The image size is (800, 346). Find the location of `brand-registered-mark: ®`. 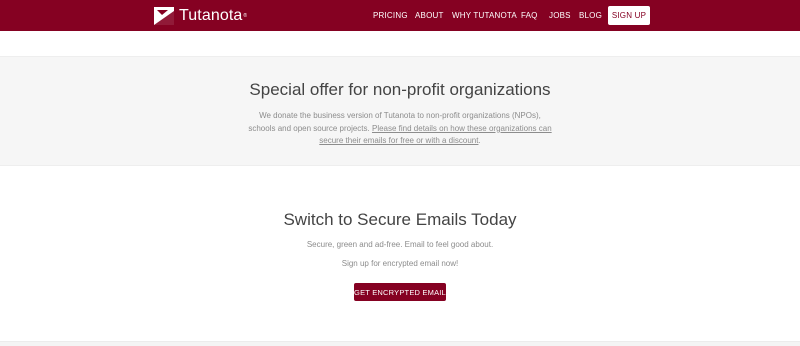

brand-registered-mark: ® is located at coordinates (245, 16).